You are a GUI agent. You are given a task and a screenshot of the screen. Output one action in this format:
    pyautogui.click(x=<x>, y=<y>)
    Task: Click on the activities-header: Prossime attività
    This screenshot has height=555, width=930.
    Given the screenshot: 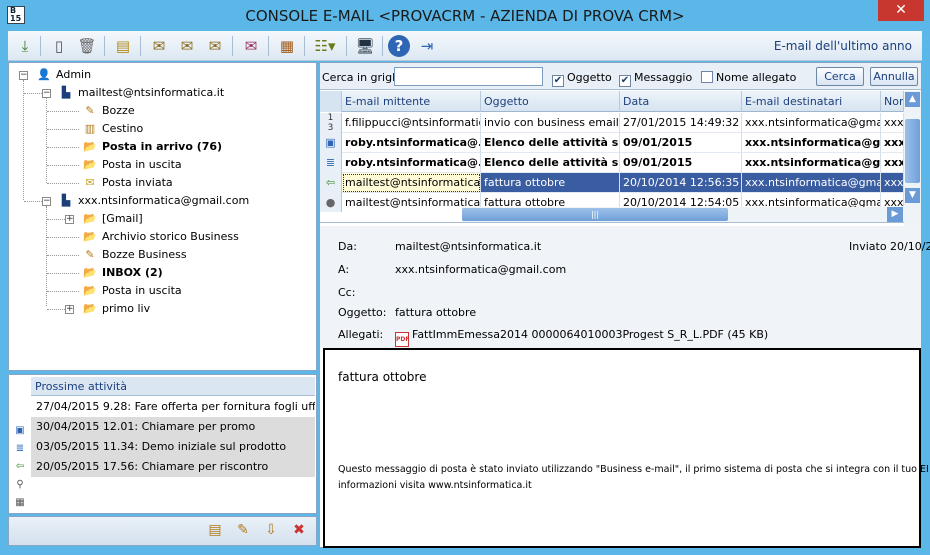 What is the action you would take?
    pyautogui.click(x=173, y=386)
    